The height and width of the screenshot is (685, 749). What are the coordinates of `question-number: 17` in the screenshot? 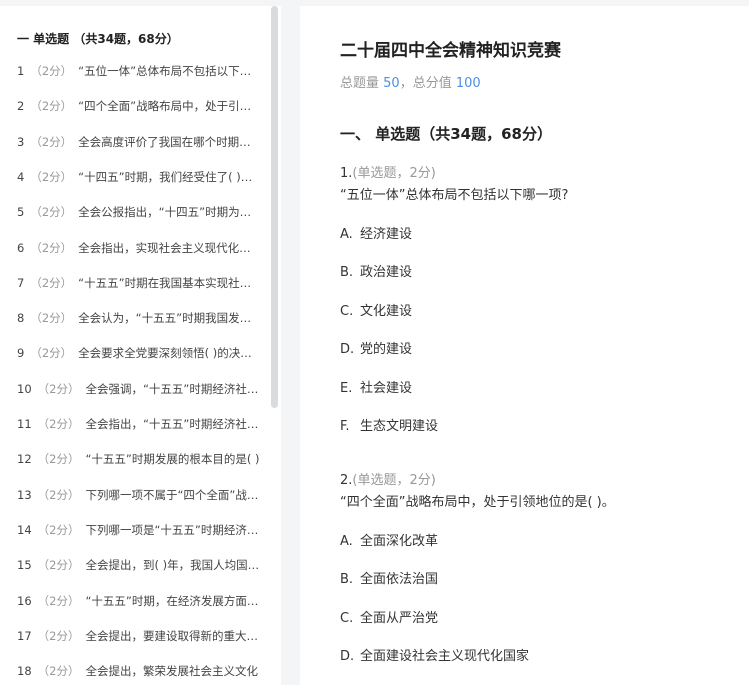 It's located at (24, 635).